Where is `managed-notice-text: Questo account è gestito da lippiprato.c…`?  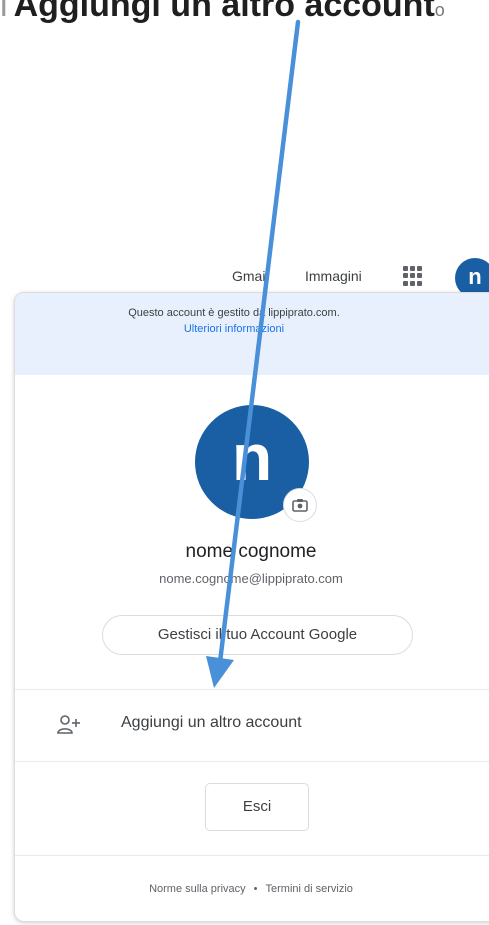
managed-notice-text: Questo account è gestito da lippiprato.c… is located at coordinates (234, 313).